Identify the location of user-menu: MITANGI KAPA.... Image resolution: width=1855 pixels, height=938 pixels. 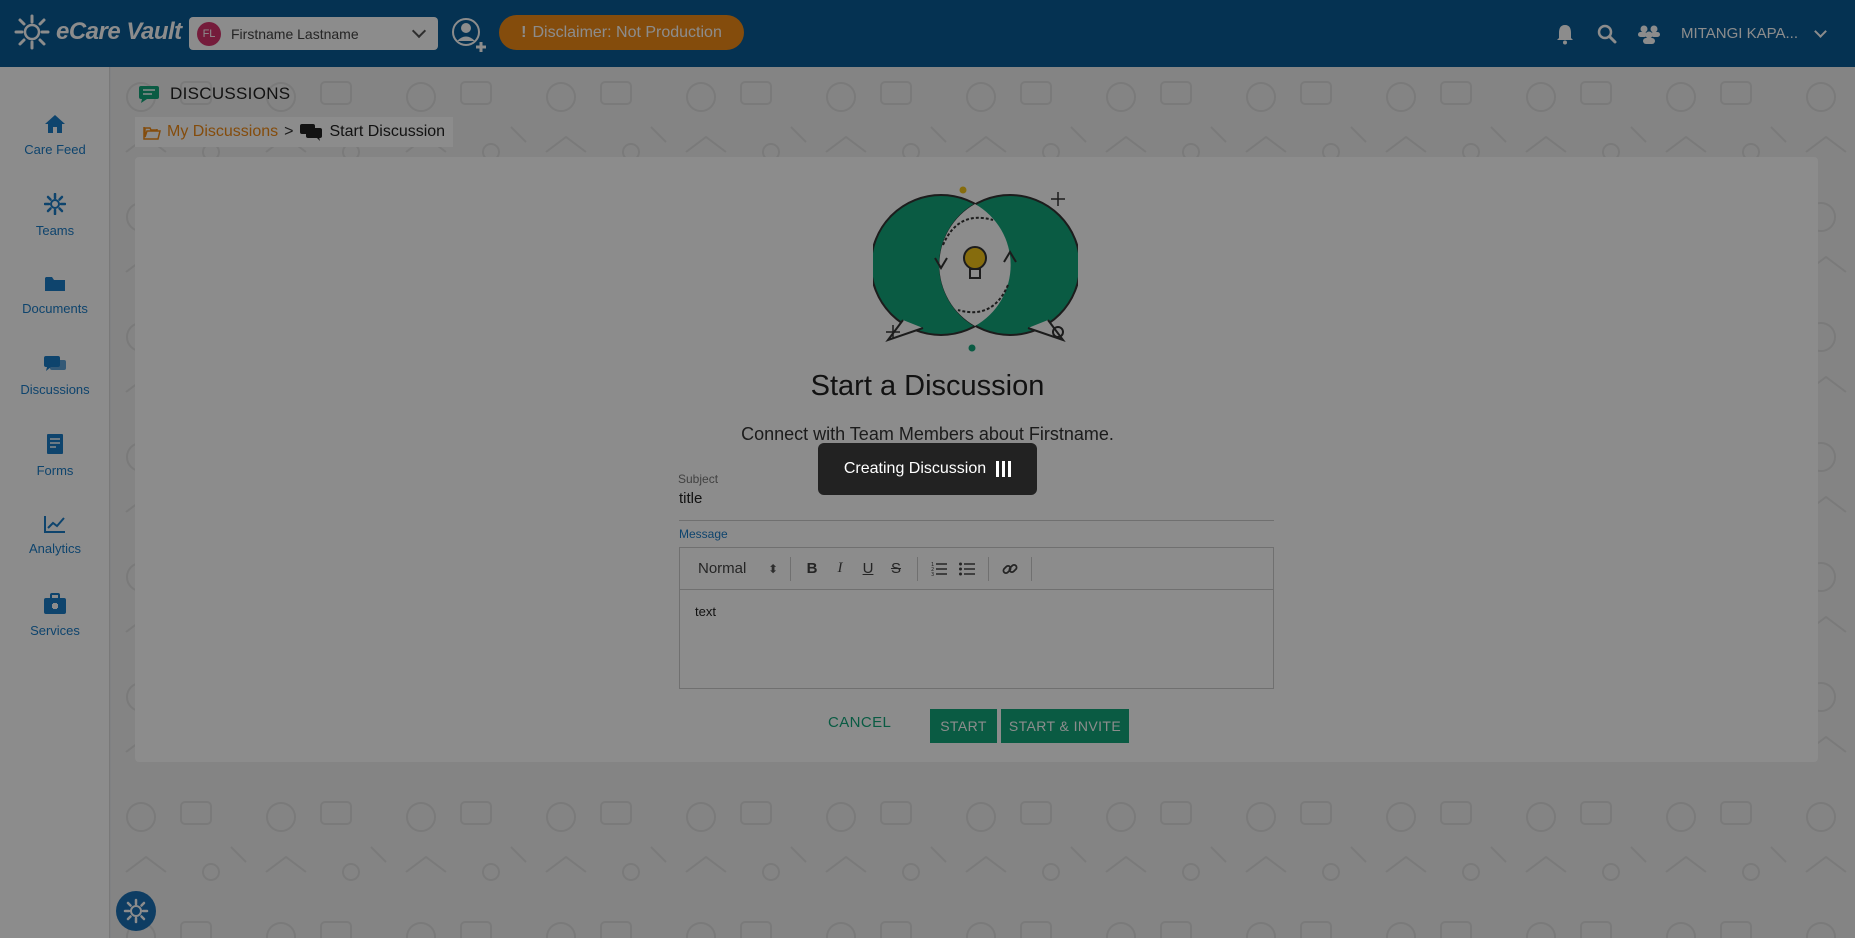
(1739, 33).